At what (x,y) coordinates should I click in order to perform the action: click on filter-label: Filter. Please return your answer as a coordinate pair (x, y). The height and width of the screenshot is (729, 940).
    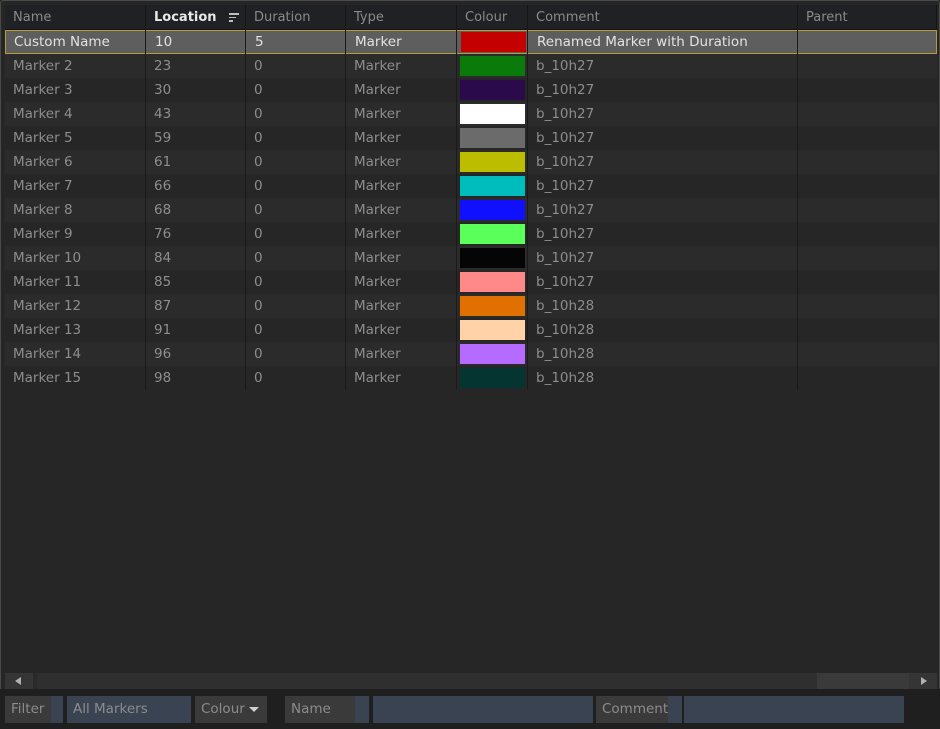
    Looking at the image, I should click on (28, 709).